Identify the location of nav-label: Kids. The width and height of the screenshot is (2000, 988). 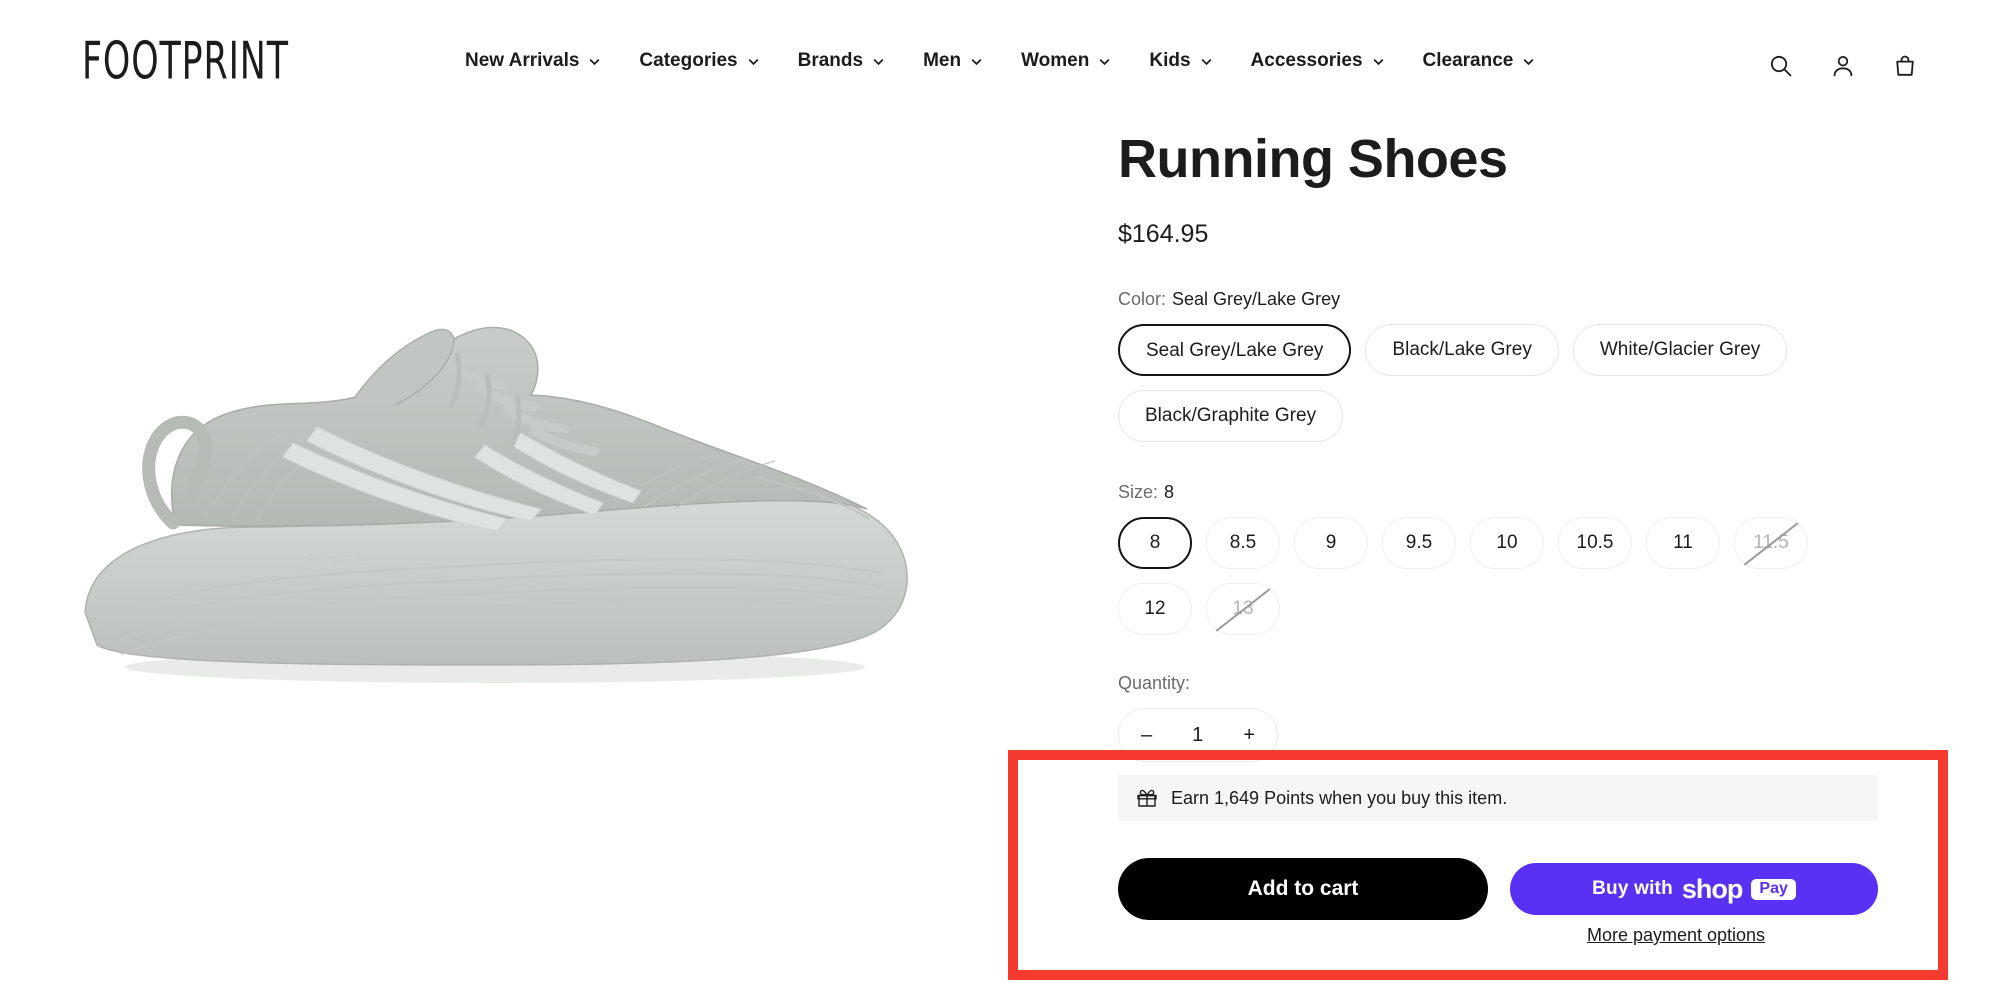
(1170, 60).